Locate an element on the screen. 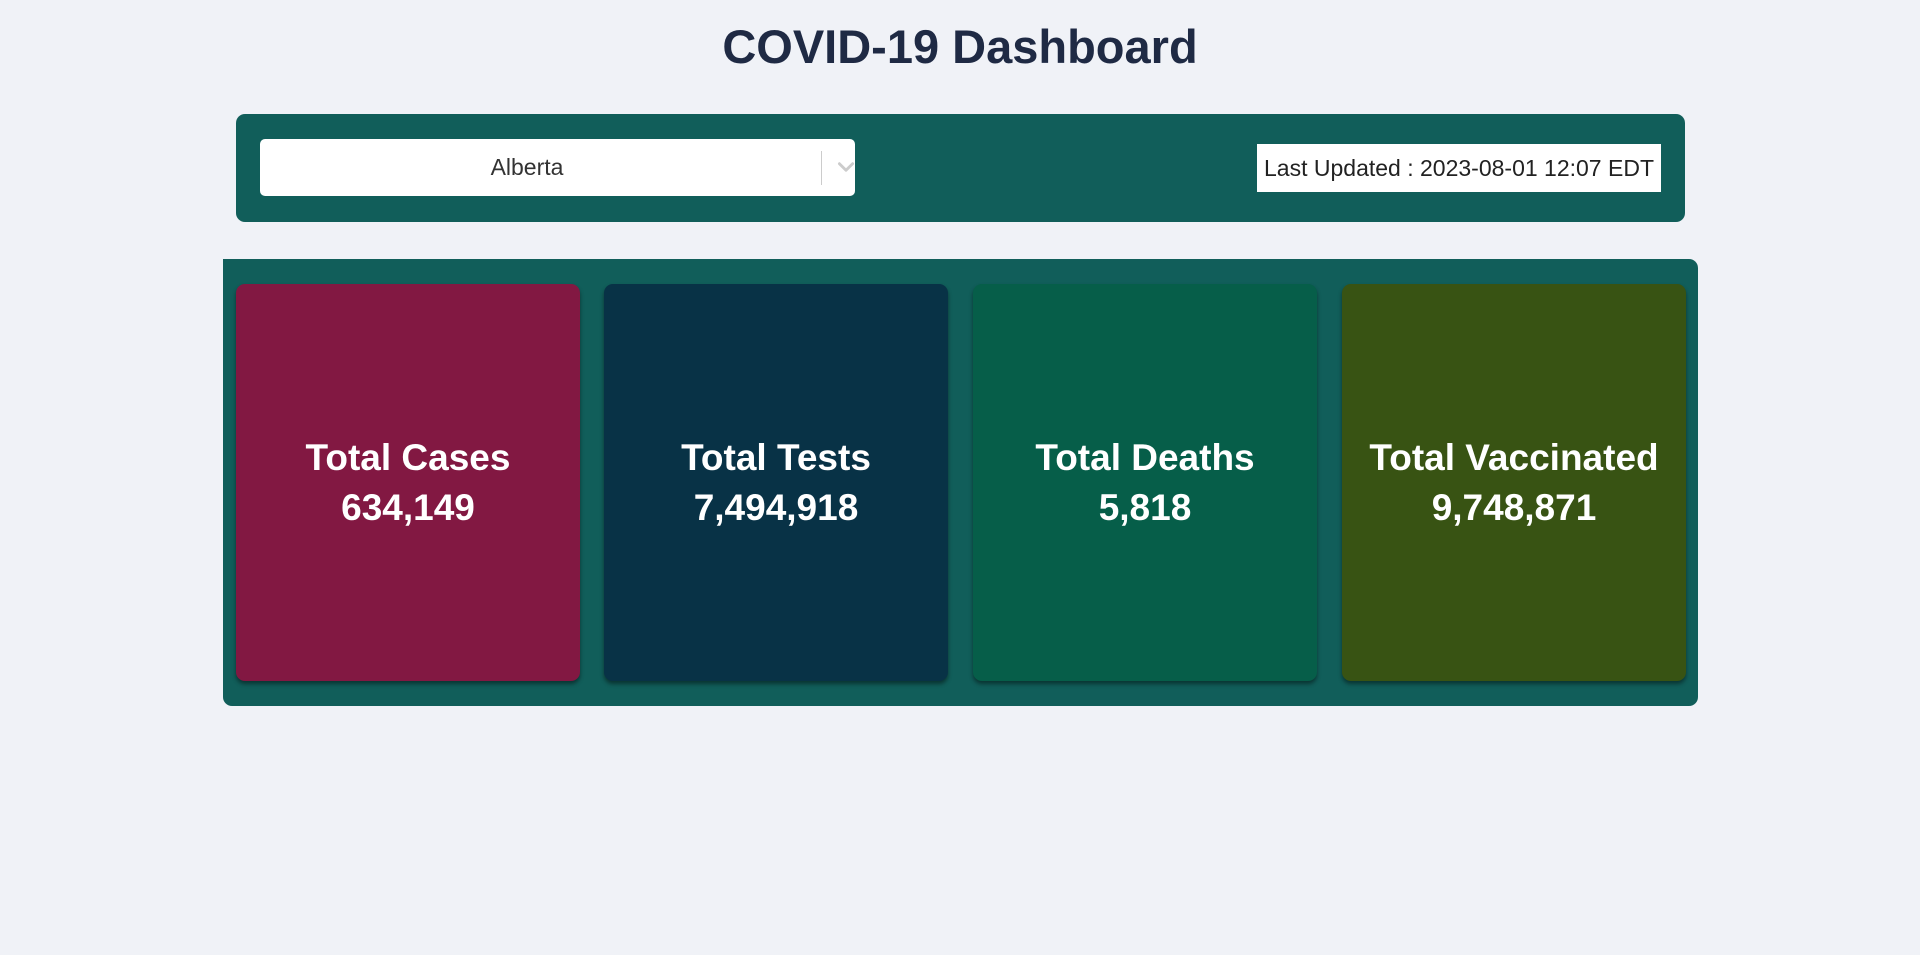  stat-value: 7,494,918 is located at coordinates (776, 507).